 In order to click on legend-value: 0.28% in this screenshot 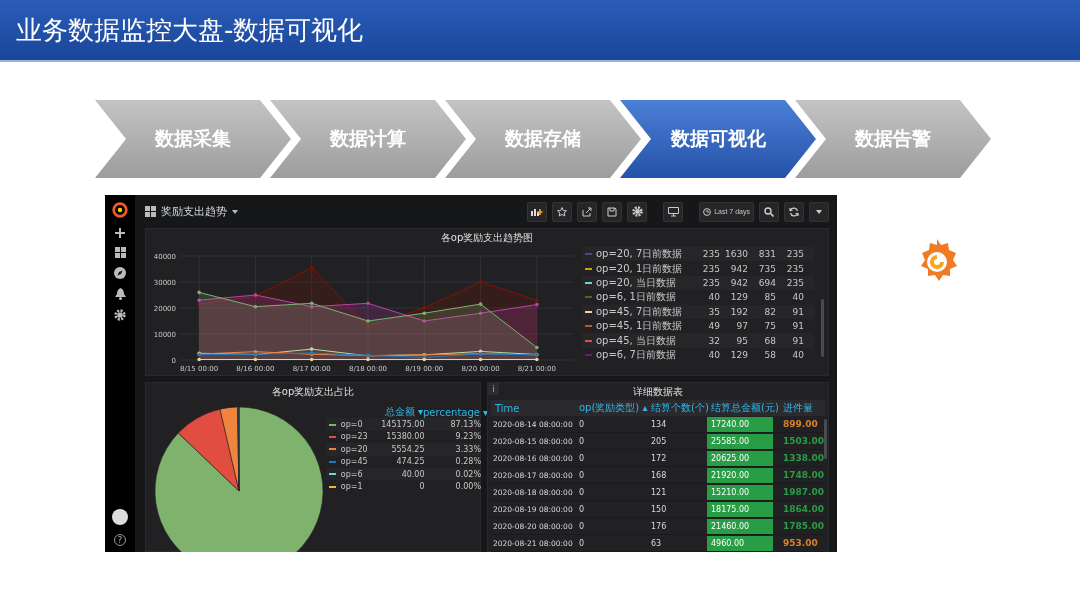, I will do `click(467, 462)`.